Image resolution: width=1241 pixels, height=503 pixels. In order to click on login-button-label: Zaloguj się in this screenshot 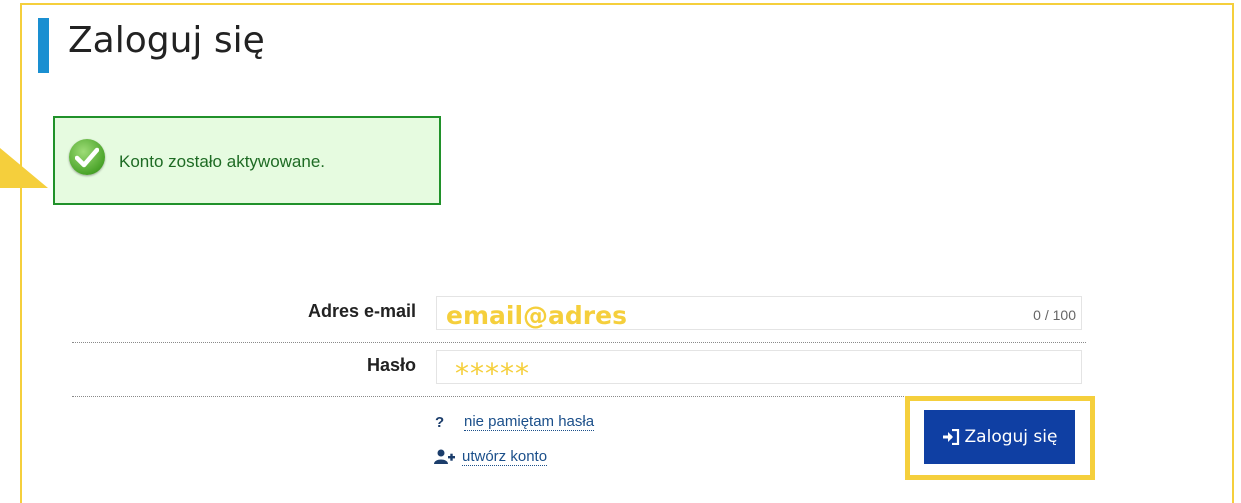, I will do `click(1011, 437)`.